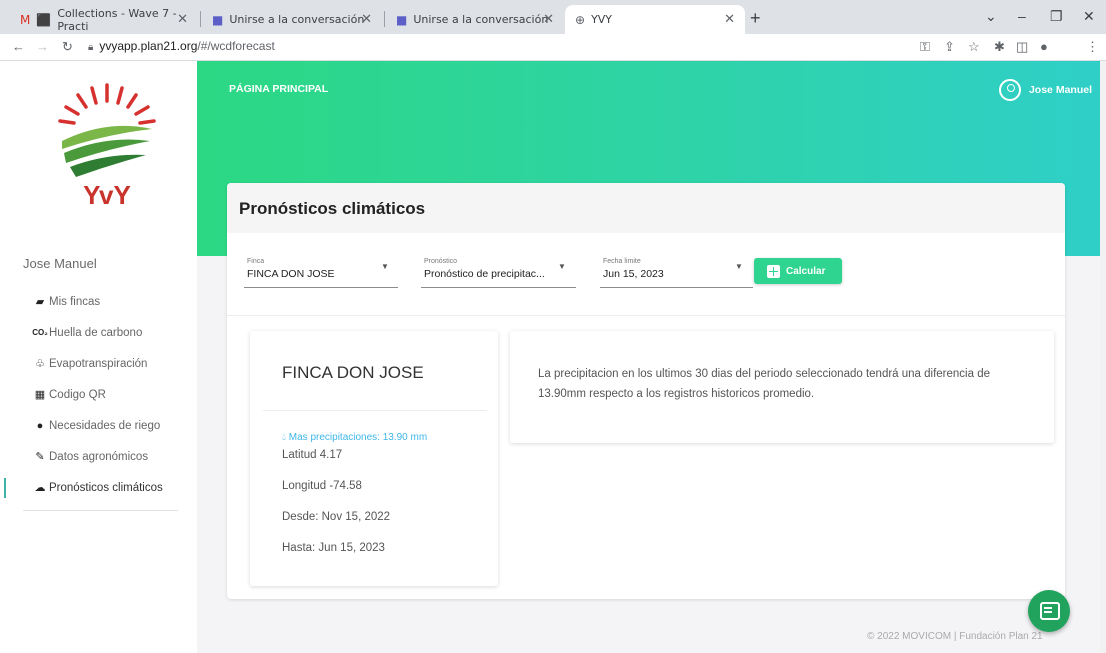 This screenshot has height=653, width=1106. I want to click on sidebar-item-label: Mis fincas, so click(75, 301).